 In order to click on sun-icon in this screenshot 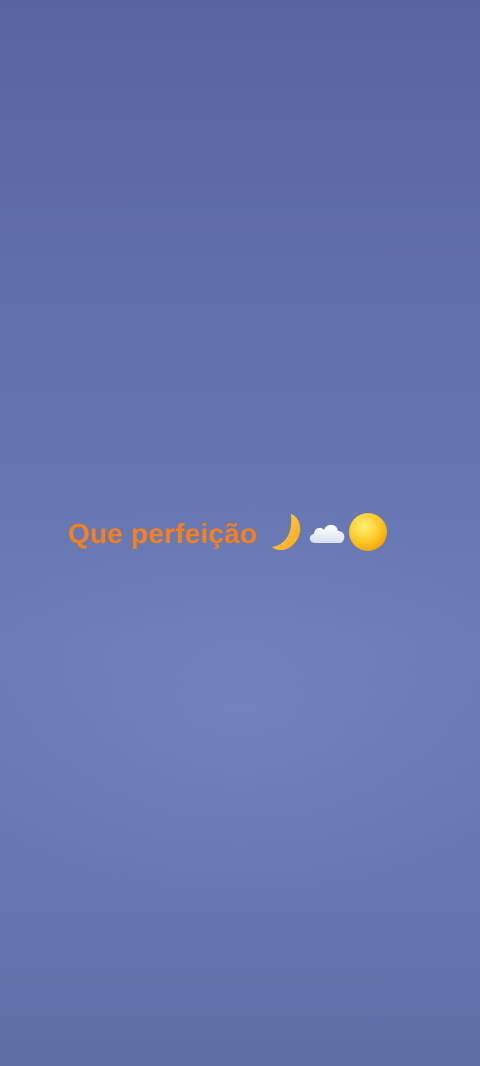, I will do `click(368, 534)`.